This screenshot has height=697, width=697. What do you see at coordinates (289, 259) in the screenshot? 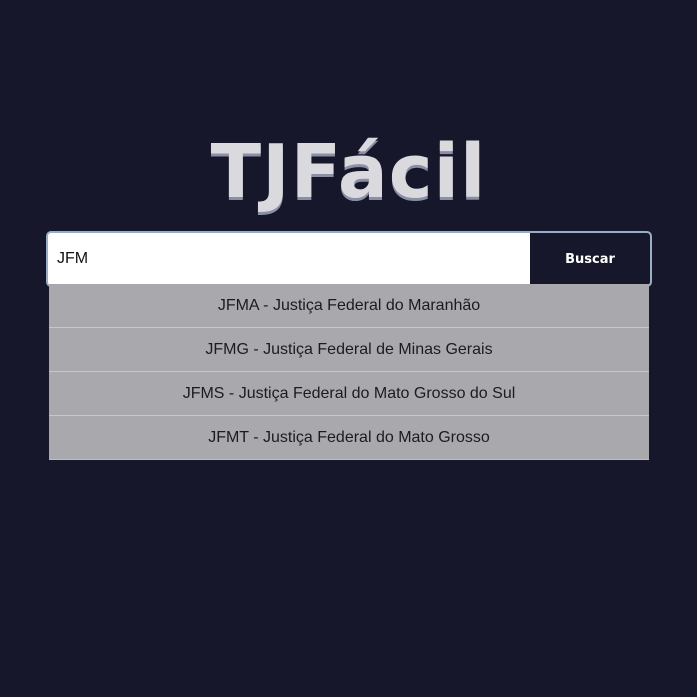
I see `search-input` at bounding box center [289, 259].